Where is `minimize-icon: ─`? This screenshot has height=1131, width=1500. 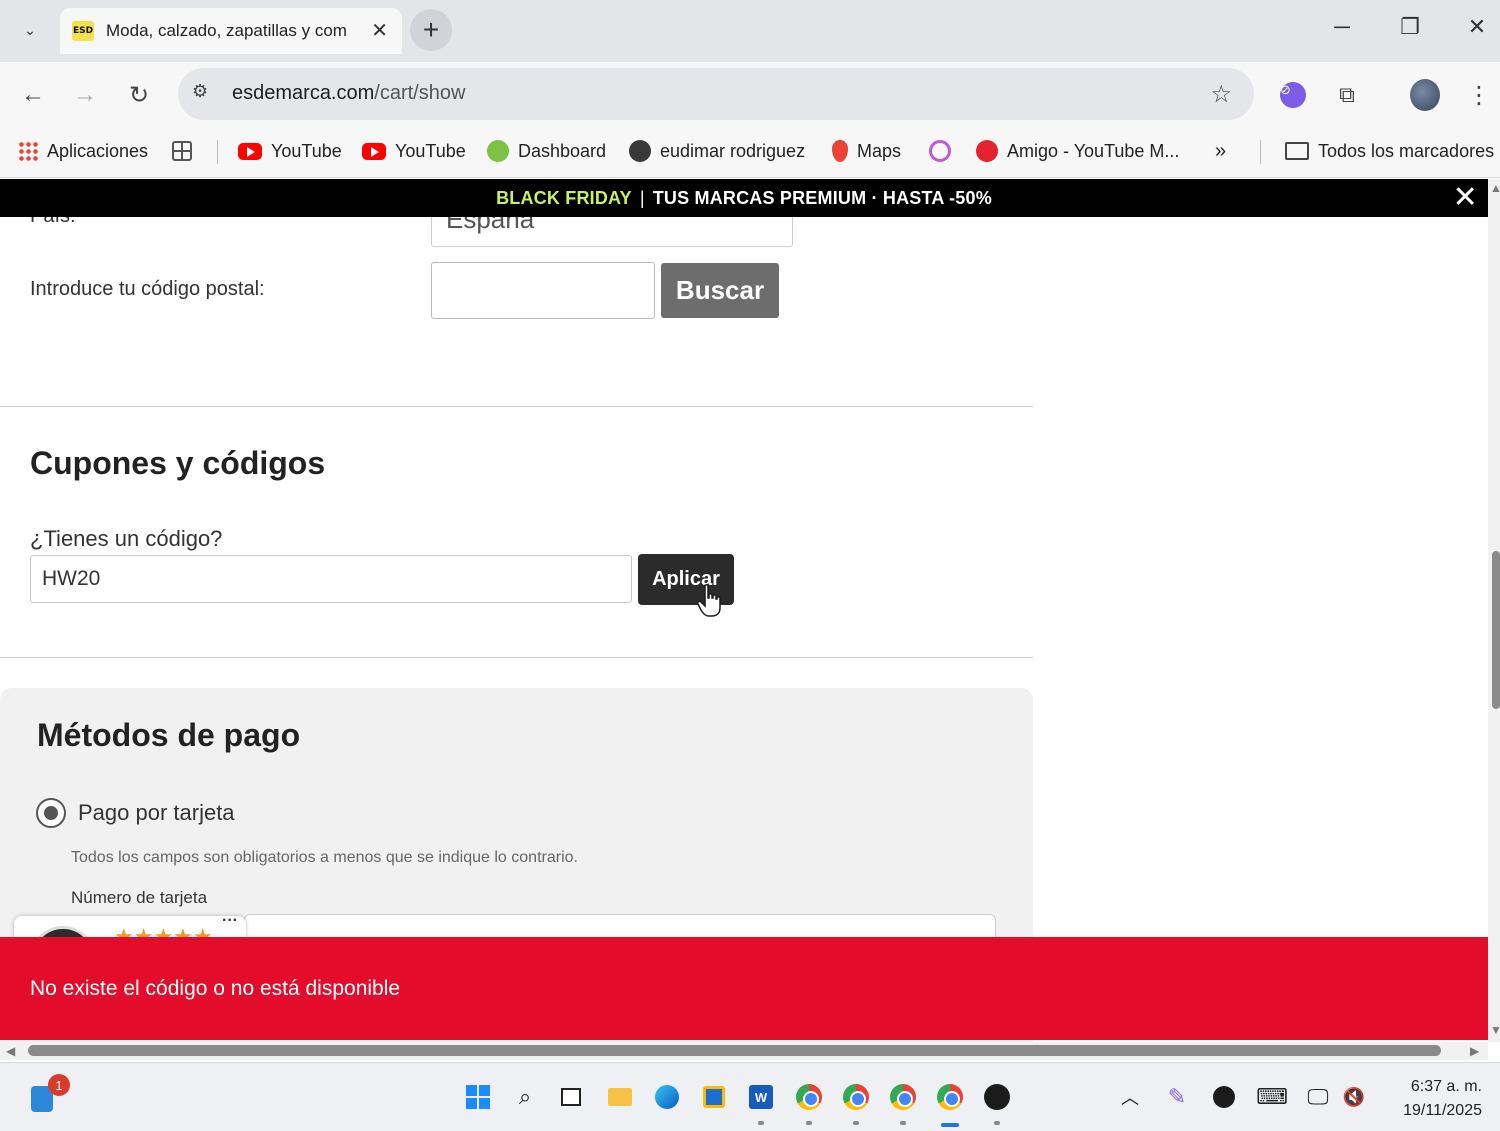 minimize-icon: ─ is located at coordinates (1342, 27).